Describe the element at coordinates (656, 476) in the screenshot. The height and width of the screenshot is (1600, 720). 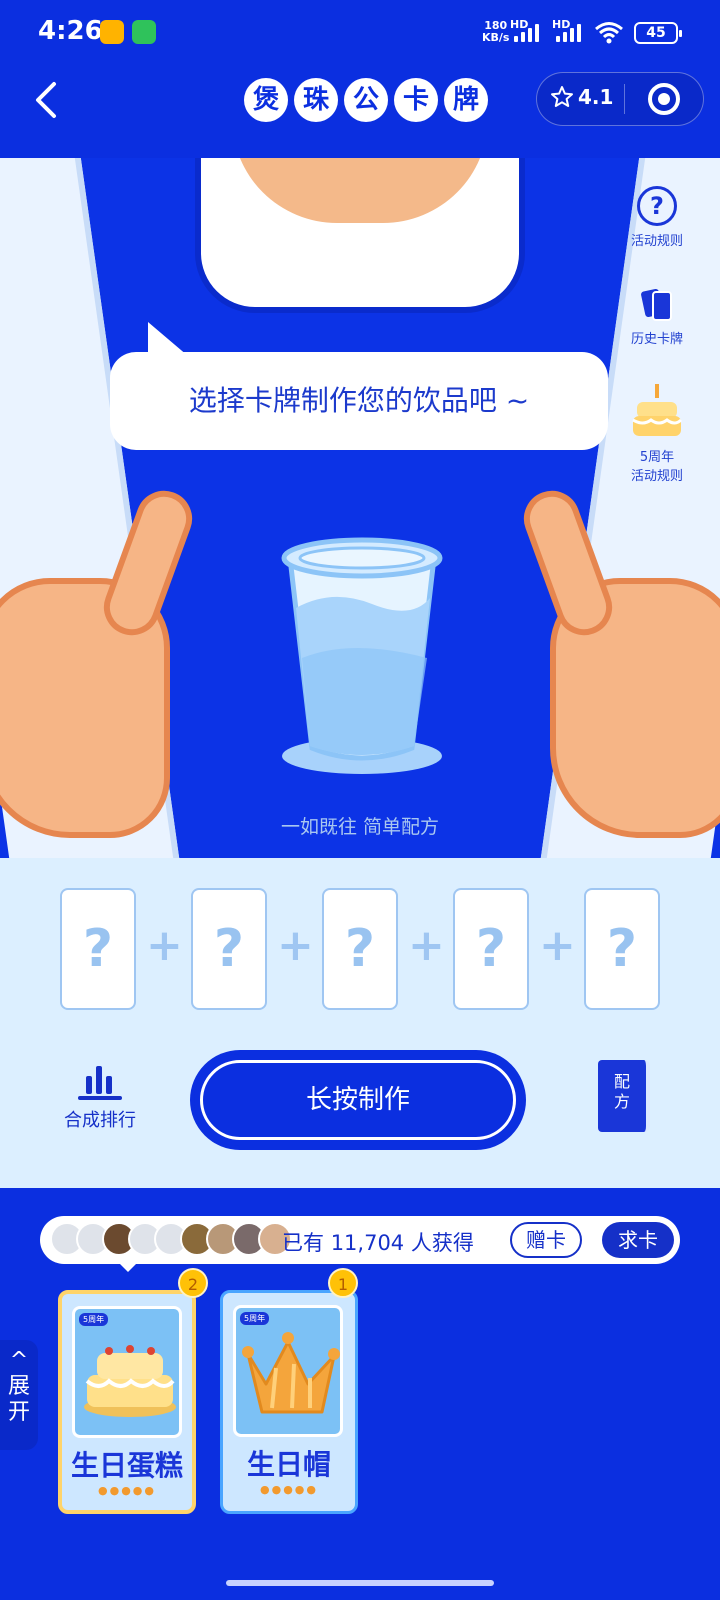
I see `anniversary-label-2: 活动规则` at that location.